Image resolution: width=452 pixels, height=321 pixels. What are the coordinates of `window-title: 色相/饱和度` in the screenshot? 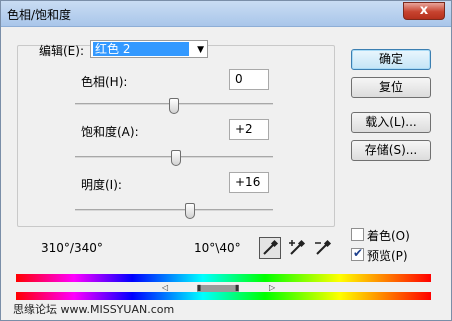 It's located at (39, 15).